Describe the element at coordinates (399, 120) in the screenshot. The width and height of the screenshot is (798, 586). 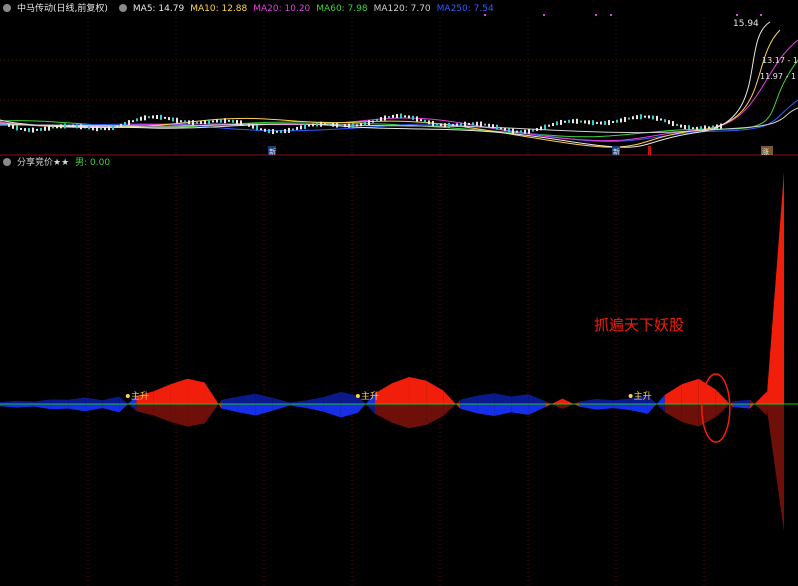
I see `ma250-line` at that location.